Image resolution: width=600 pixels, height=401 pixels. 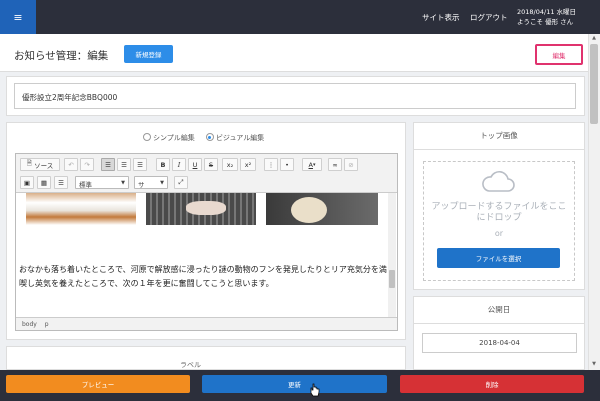 What do you see at coordinates (294, 384) in the screenshot?
I see `update-button: 更新` at bounding box center [294, 384].